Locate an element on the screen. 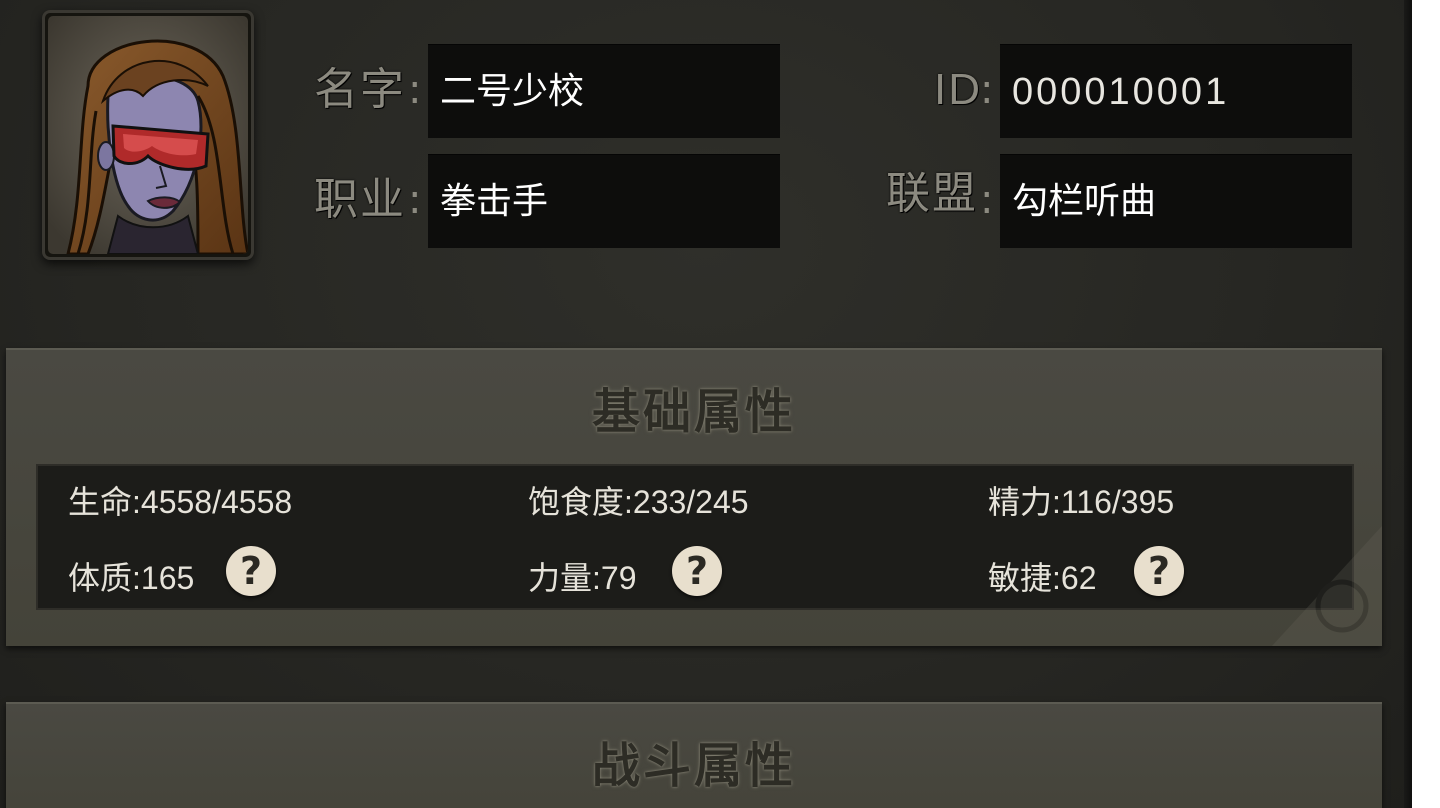  name-field: 二号少校 is located at coordinates (604, 91).